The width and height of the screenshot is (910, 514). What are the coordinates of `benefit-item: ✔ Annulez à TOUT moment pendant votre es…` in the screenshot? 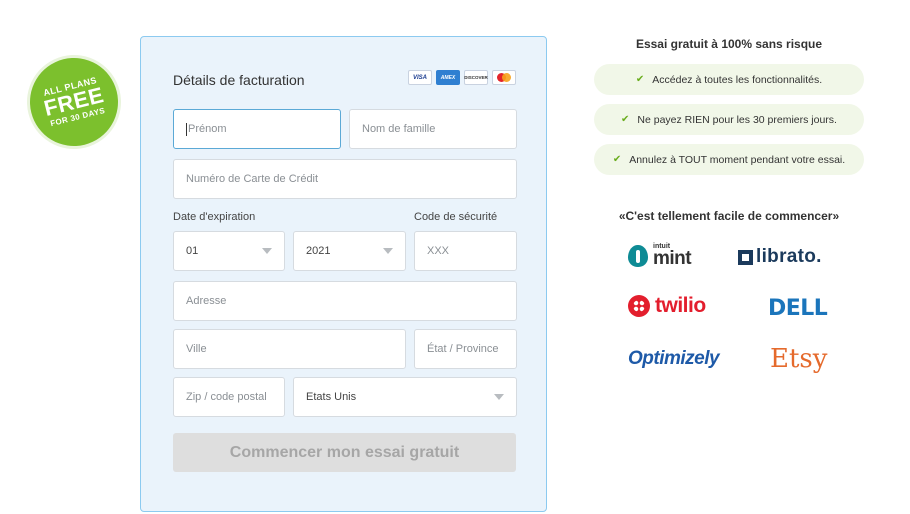 It's located at (729, 159).